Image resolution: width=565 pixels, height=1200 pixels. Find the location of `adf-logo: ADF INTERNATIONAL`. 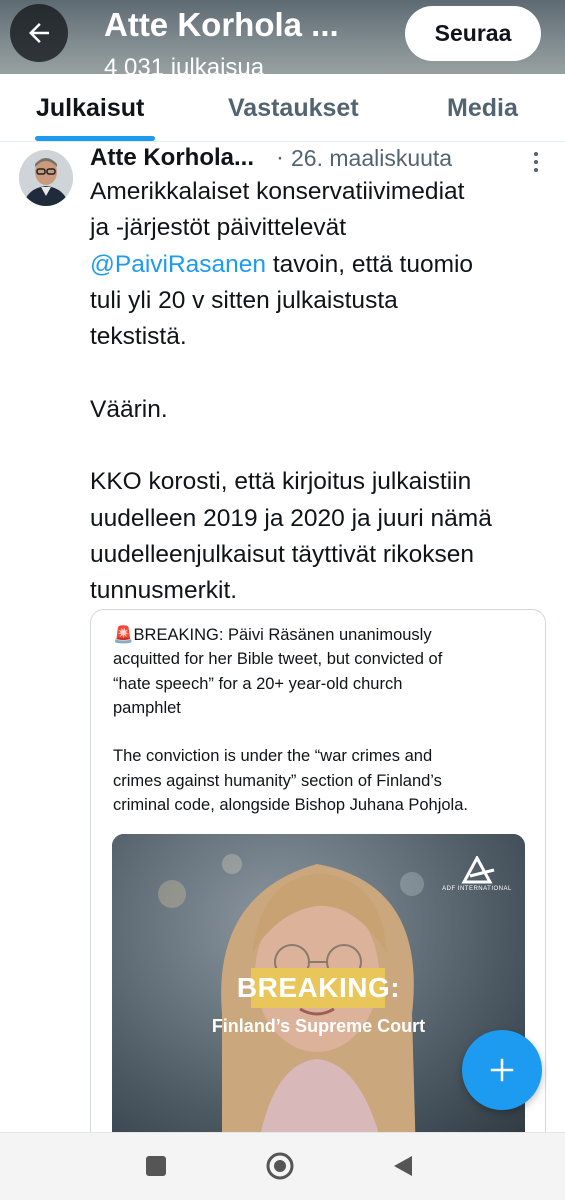

adf-logo: ADF INTERNATIONAL is located at coordinates (477, 875).